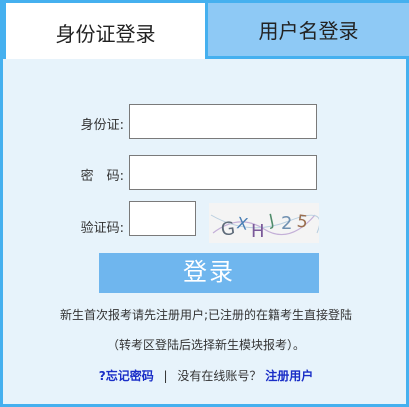 This screenshot has width=409, height=407. I want to click on captcha-image: G X H J 2 5, so click(264, 223).